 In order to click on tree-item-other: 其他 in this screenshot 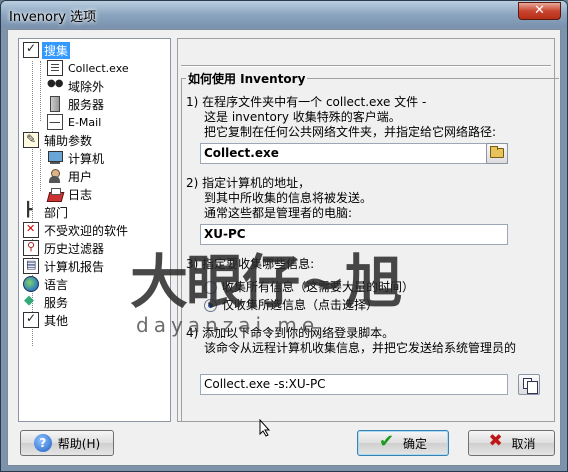, I will do `click(46, 320)`.